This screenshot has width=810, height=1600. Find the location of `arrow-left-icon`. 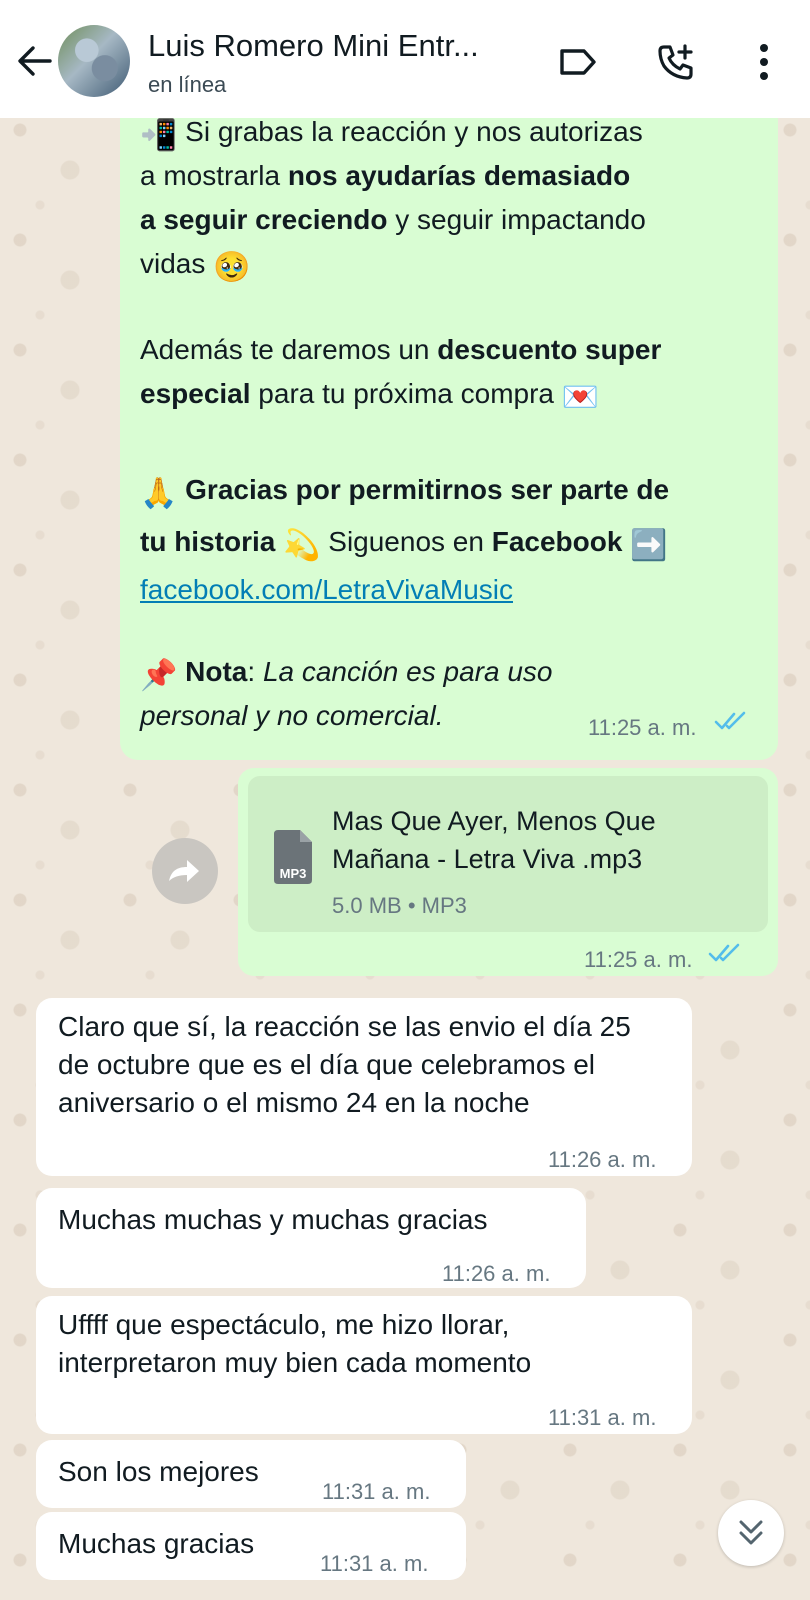

arrow-left-icon is located at coordinates (35, 61).